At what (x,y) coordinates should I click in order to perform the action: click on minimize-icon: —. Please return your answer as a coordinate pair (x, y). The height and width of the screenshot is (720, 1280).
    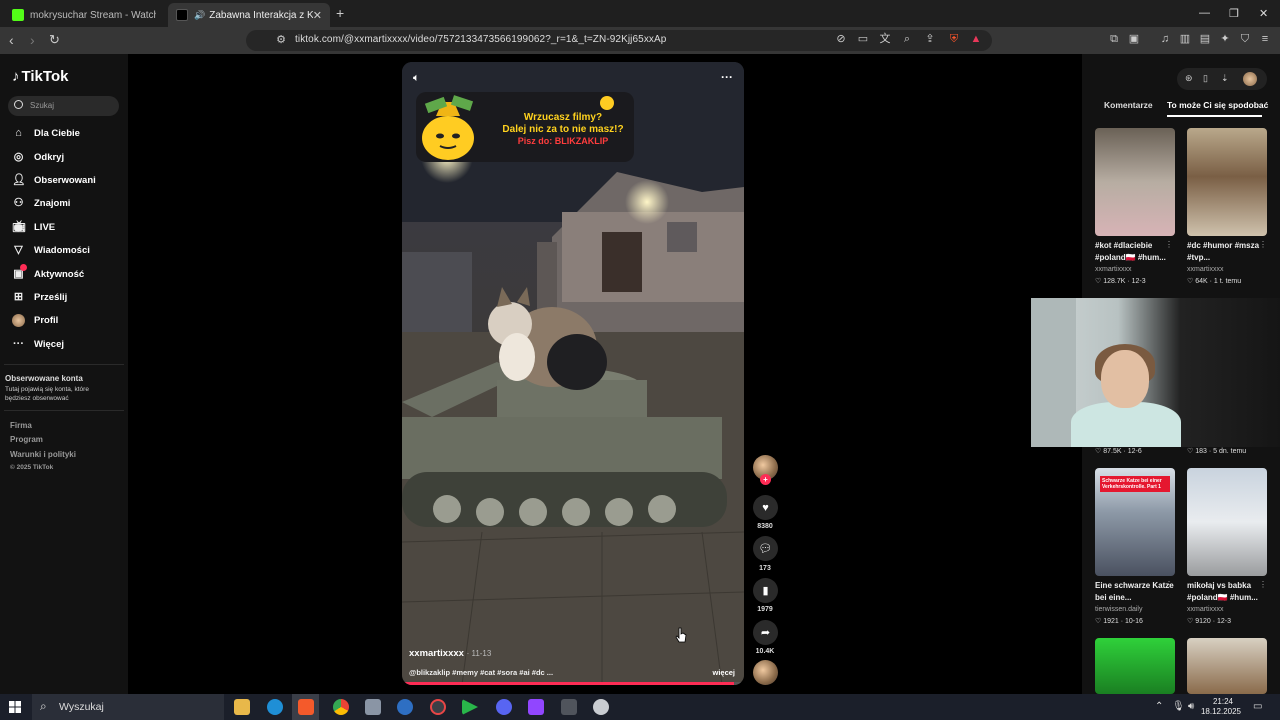
    Looking at the image, I should click on (1204, 13).